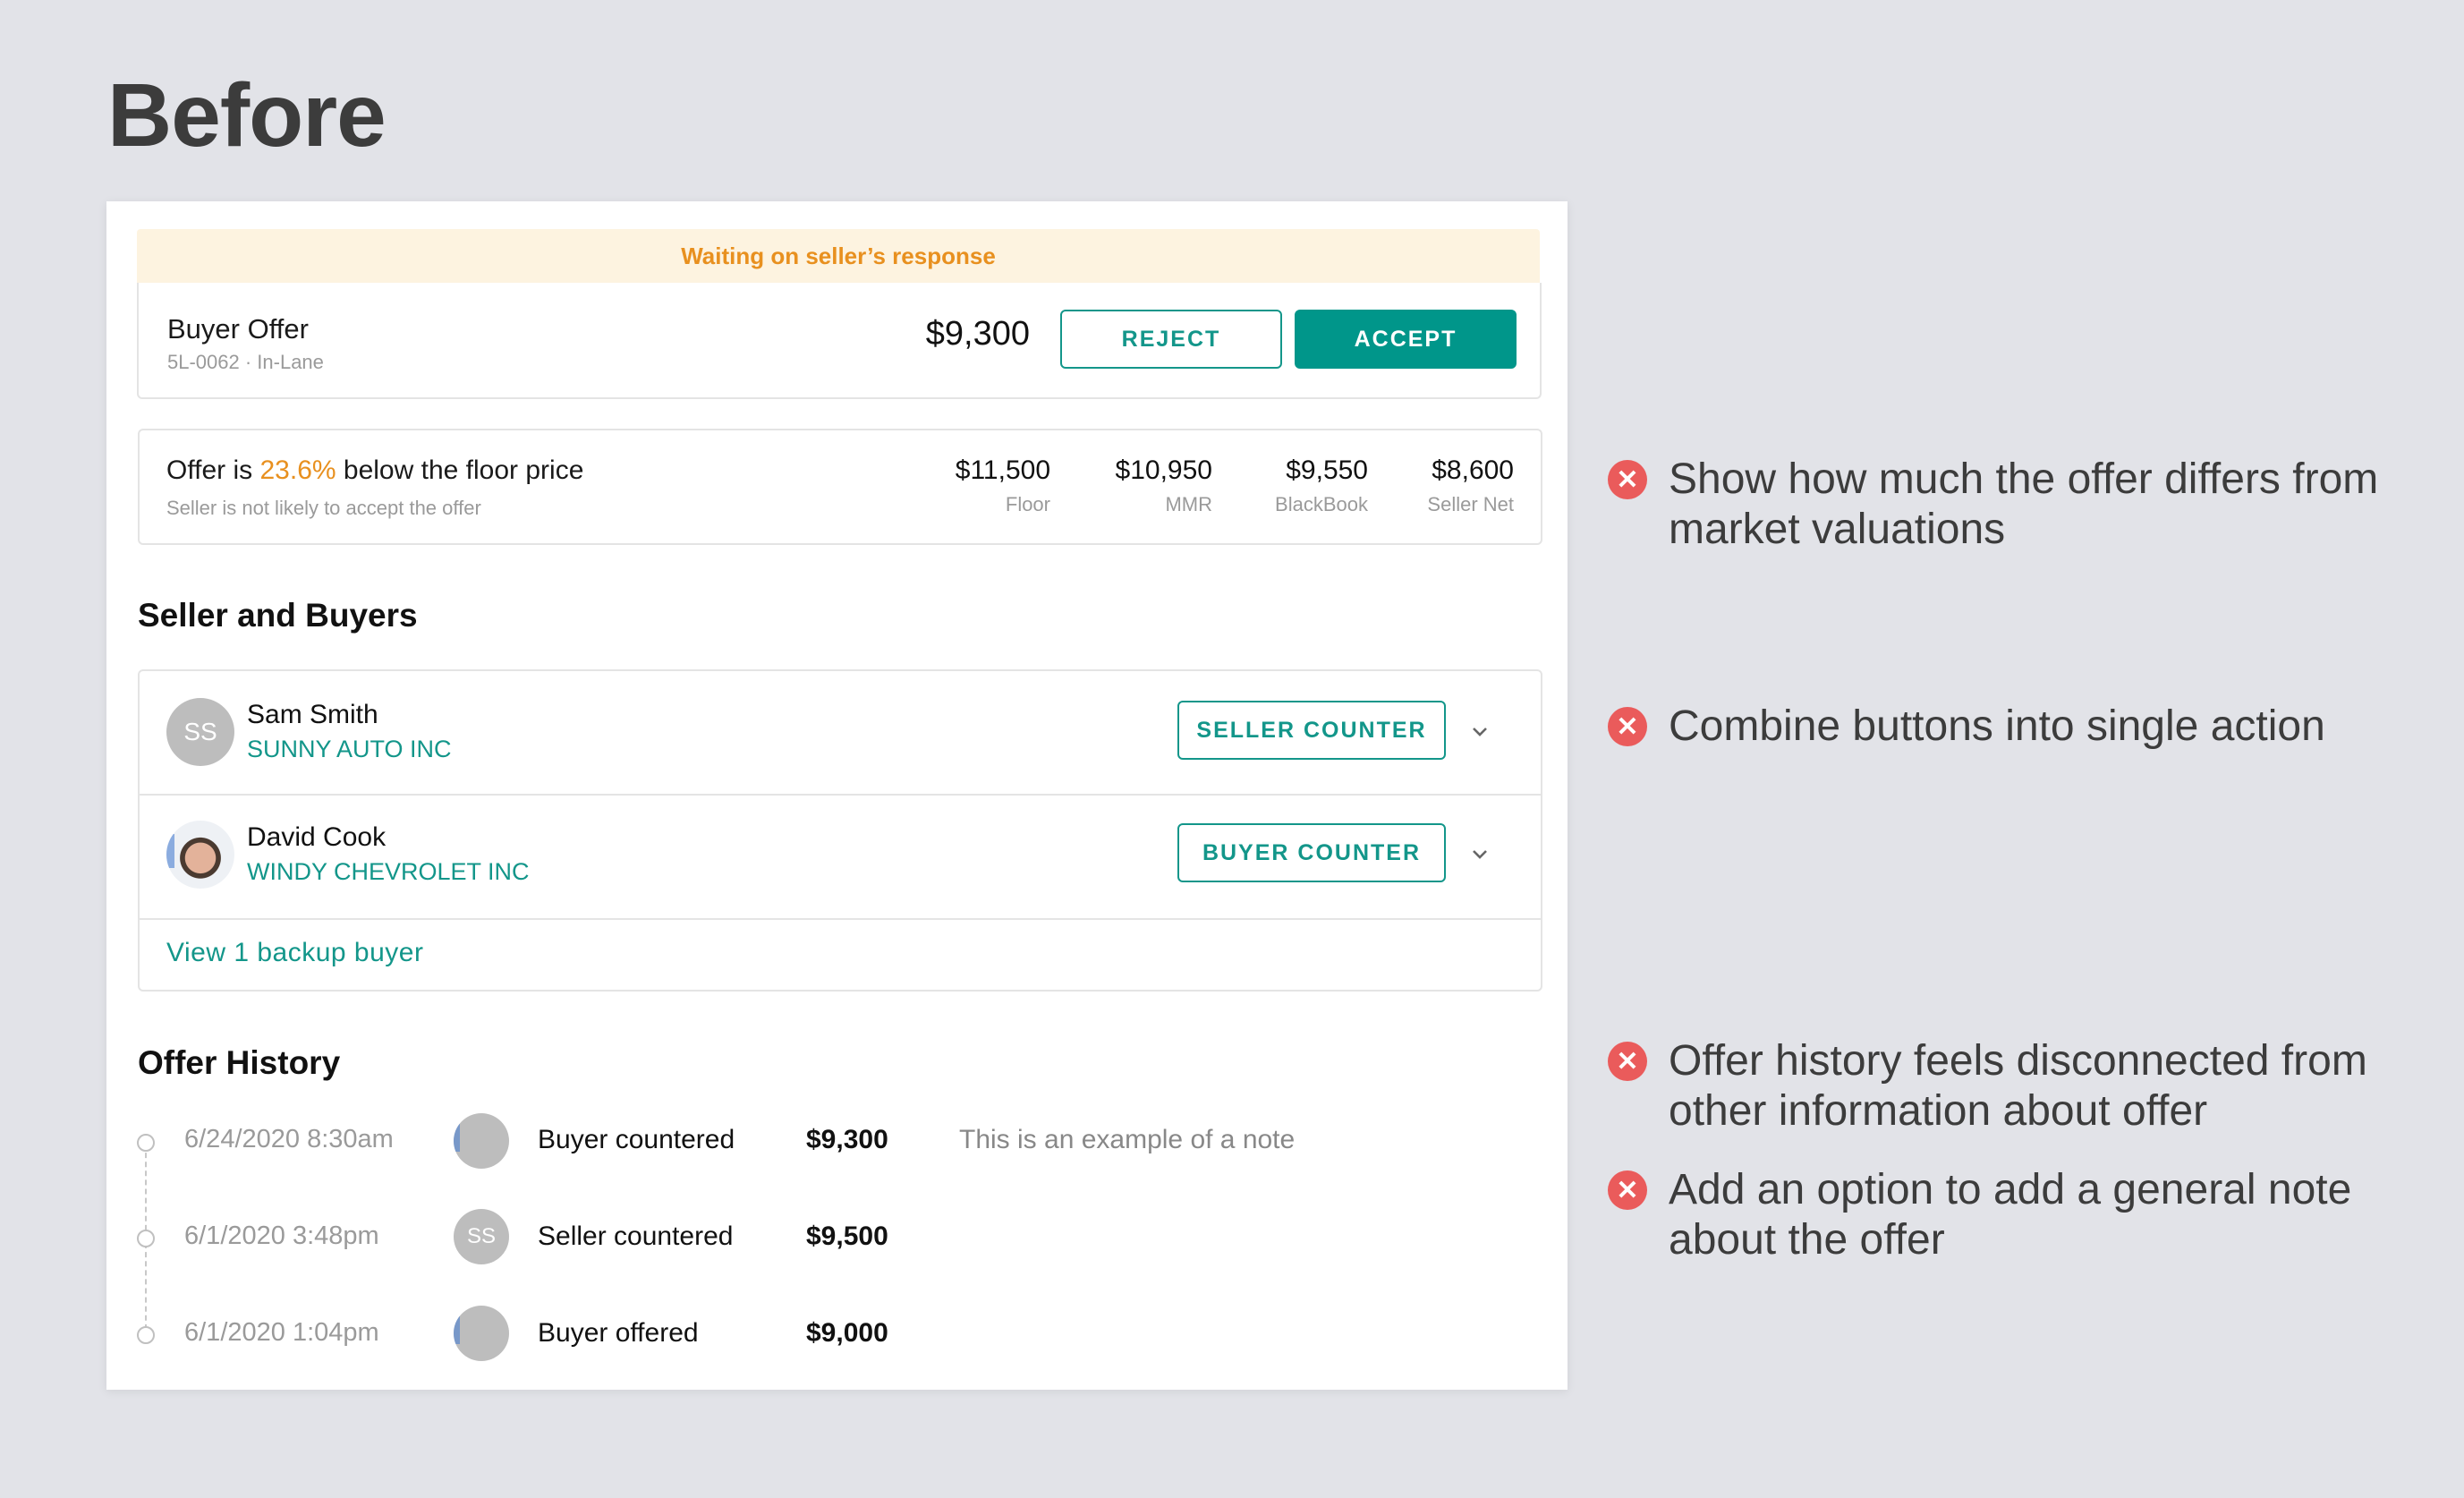 This screenshot has width=2464, height=1498. I want to click on status-banner: Waiting on seller’s response, so click(839, 256).